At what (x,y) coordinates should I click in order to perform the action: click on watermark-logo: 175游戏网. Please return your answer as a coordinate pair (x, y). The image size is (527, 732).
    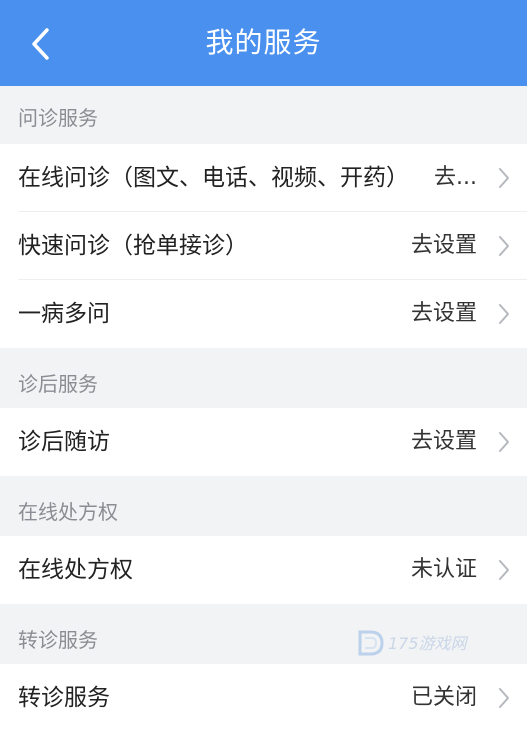
    Looking at the image, I should click on (421, 643).